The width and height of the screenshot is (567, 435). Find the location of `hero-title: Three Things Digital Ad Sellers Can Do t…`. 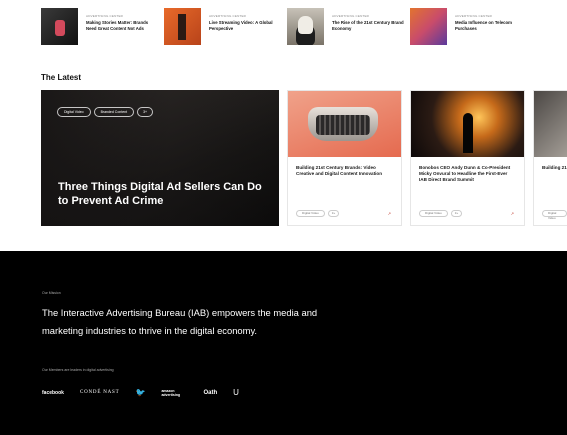

hero-title: Three Things Digital Ad Sellers Can Do t… is located at coordinates (163, 194).